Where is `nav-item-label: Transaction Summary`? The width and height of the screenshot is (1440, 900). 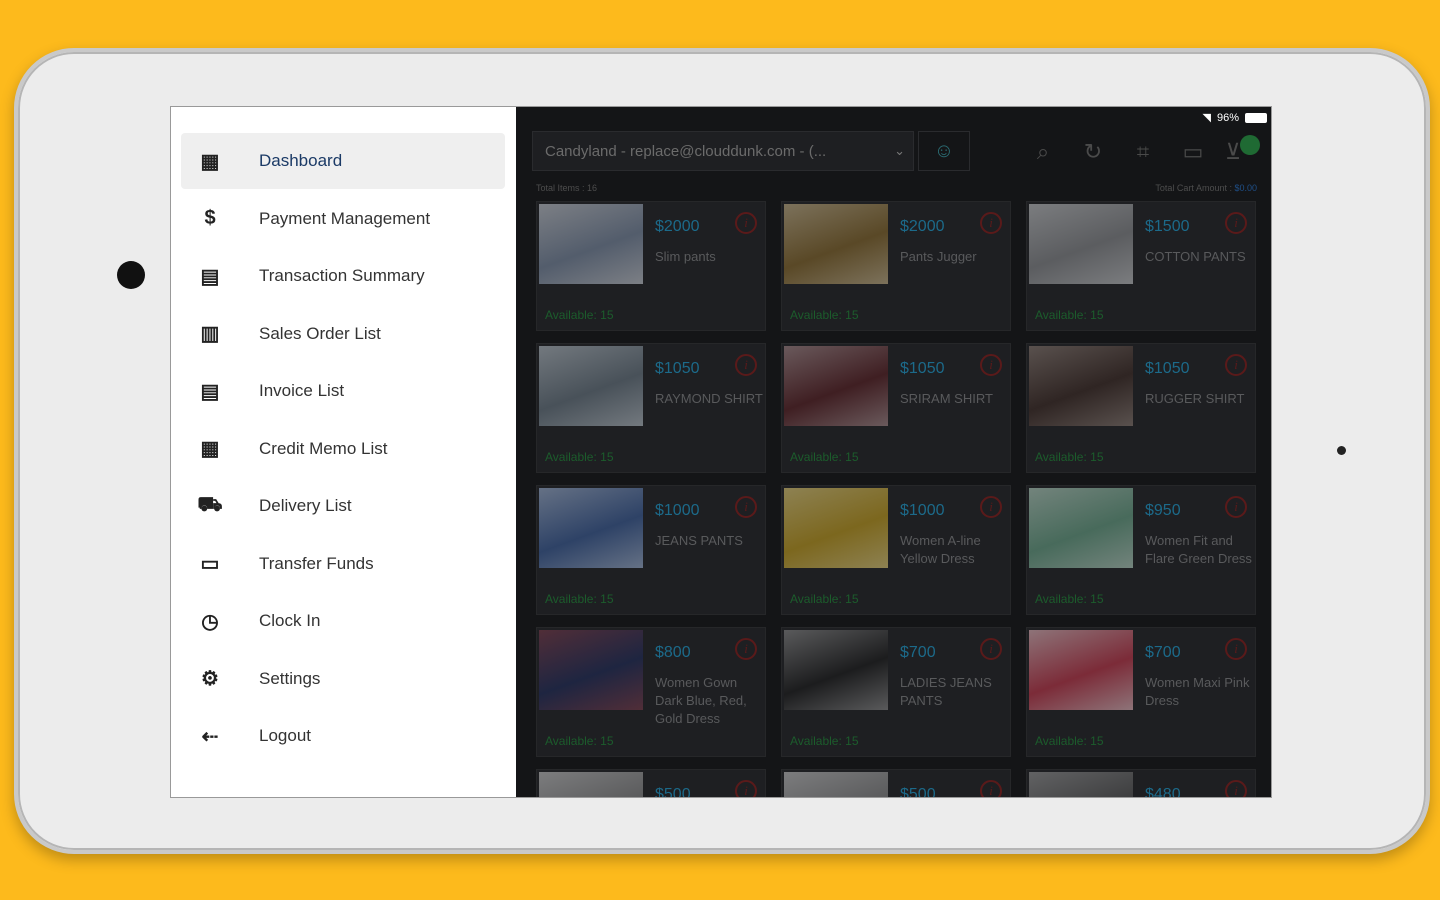 nav-item-label: Transaction Summary is located at coordinates (342, 275).